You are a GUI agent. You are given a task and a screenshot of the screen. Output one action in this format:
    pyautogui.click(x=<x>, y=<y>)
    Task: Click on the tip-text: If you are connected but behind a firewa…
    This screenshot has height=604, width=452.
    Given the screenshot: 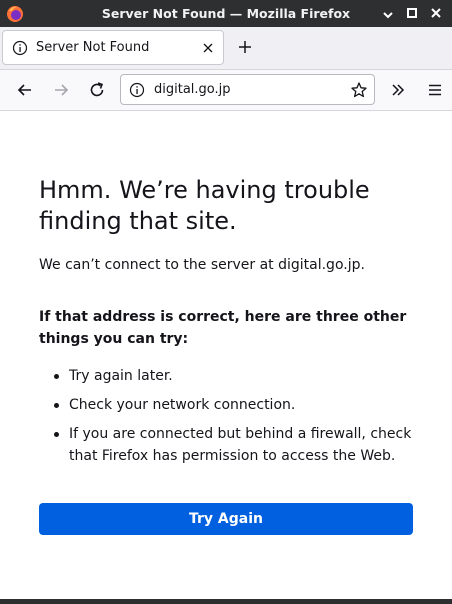 What is the action you would take?
    pyautogui.click(x=240, y=445)
    